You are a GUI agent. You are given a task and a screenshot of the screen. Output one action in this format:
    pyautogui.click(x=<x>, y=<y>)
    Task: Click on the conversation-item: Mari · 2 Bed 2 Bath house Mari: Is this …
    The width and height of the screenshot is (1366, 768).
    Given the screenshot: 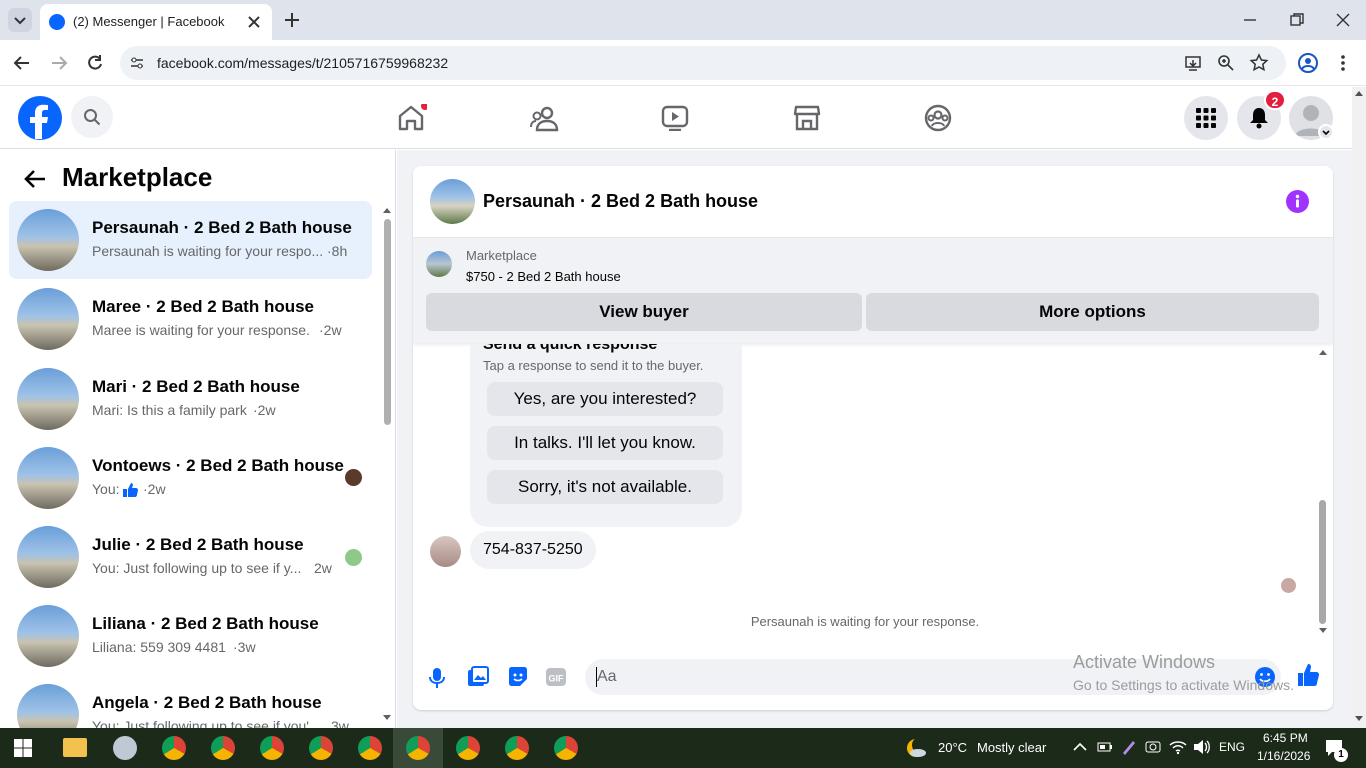 What is the action you would take?
    pyautogui.click(x=190, y=399)
    